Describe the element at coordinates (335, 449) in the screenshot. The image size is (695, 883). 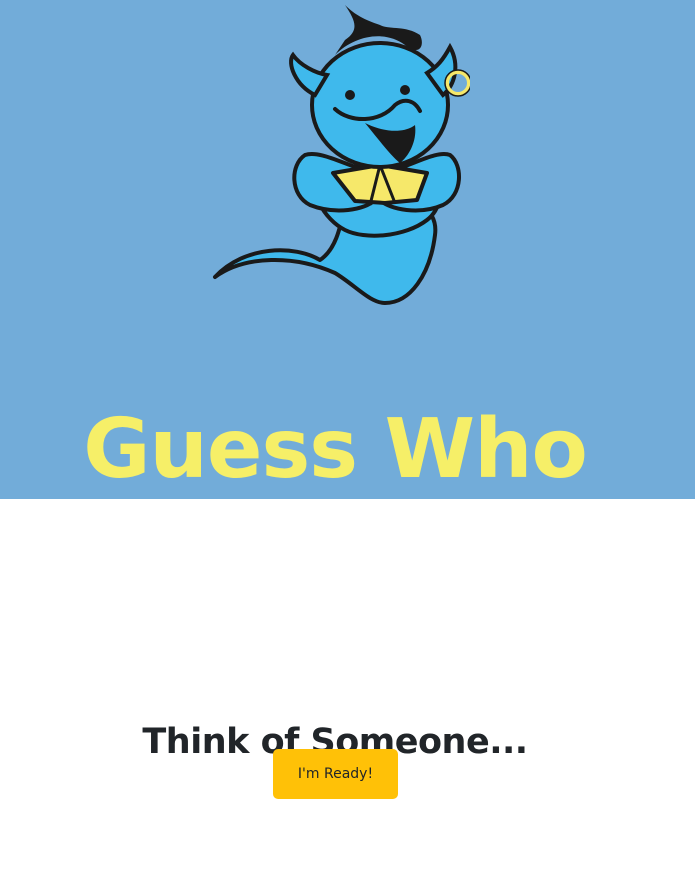
I see `app-title: Guess Who` at that location.